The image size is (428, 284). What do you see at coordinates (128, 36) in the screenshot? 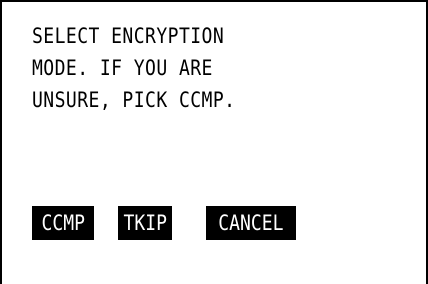
I see `prompt-line-1: SELECT ENCRYPTION` at bounding box center [128, 36].